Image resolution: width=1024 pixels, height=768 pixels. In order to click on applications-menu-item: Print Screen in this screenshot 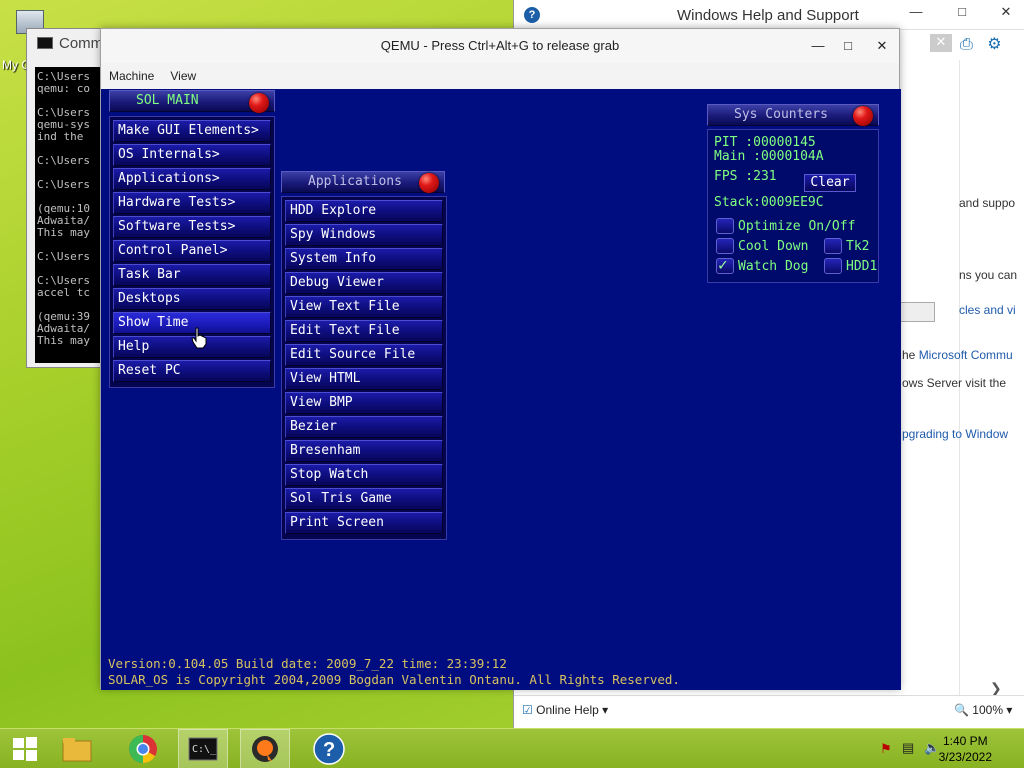, I will do `click(364, 523)`.